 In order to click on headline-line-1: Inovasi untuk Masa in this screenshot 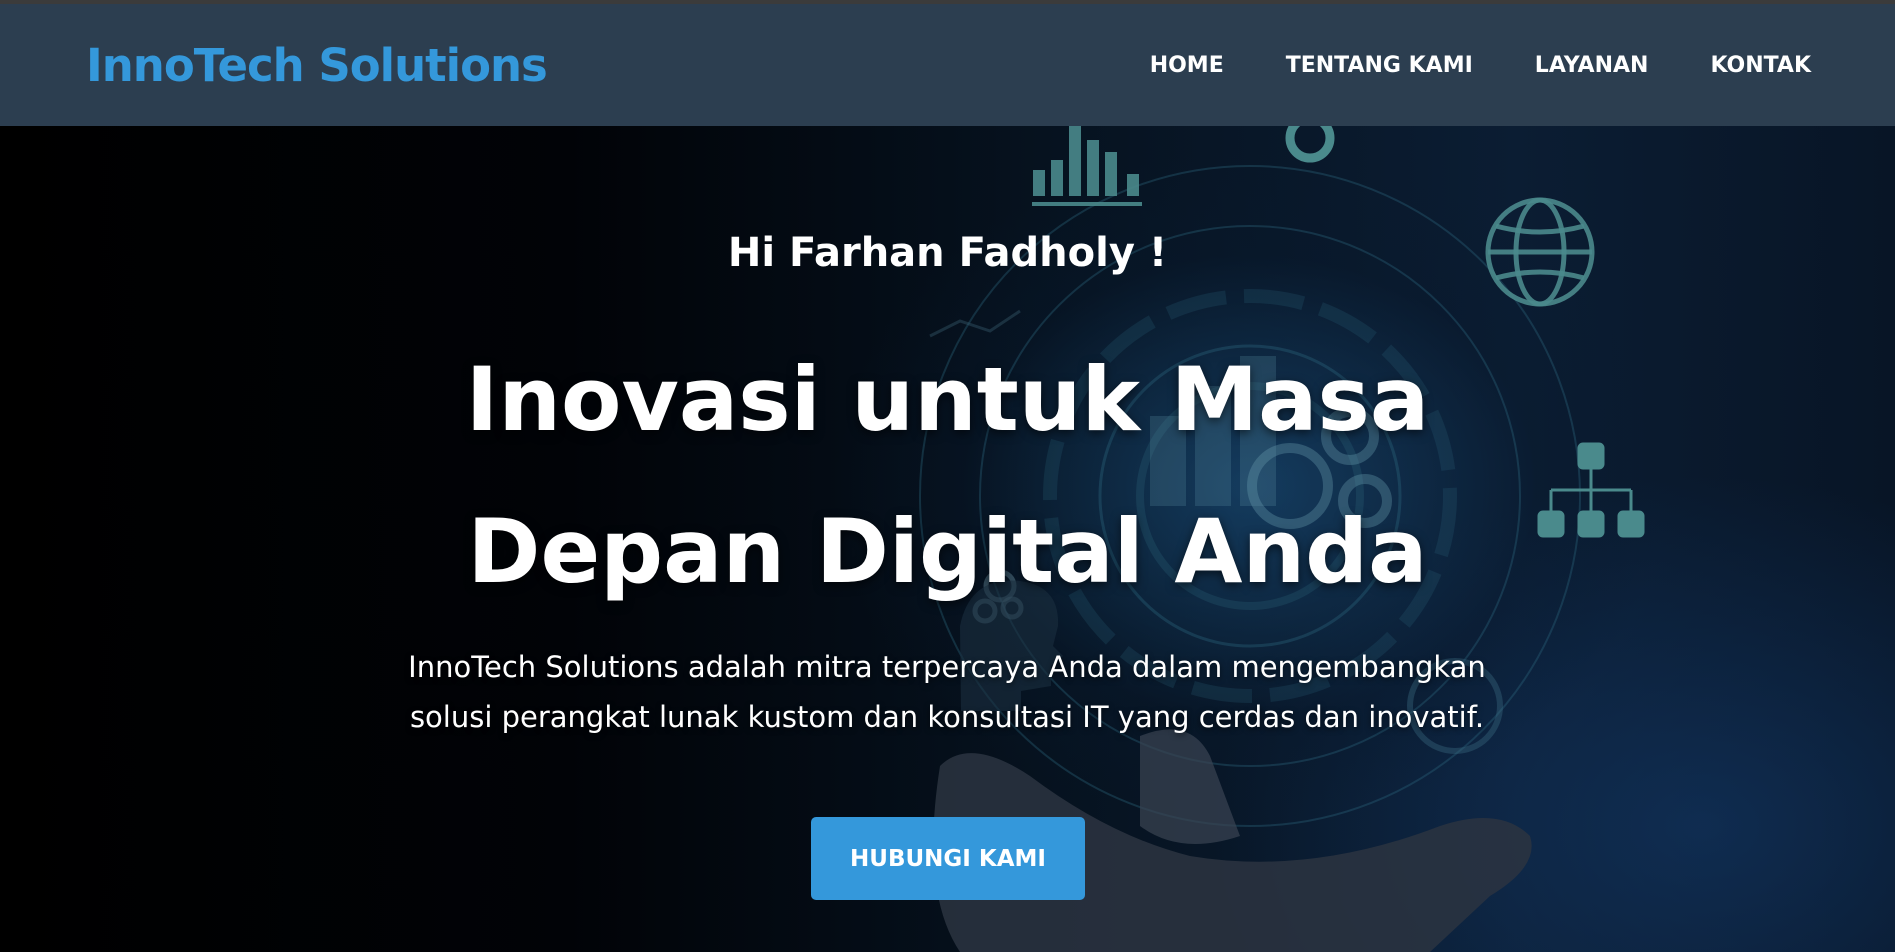, I will do `click(947, 399)`.